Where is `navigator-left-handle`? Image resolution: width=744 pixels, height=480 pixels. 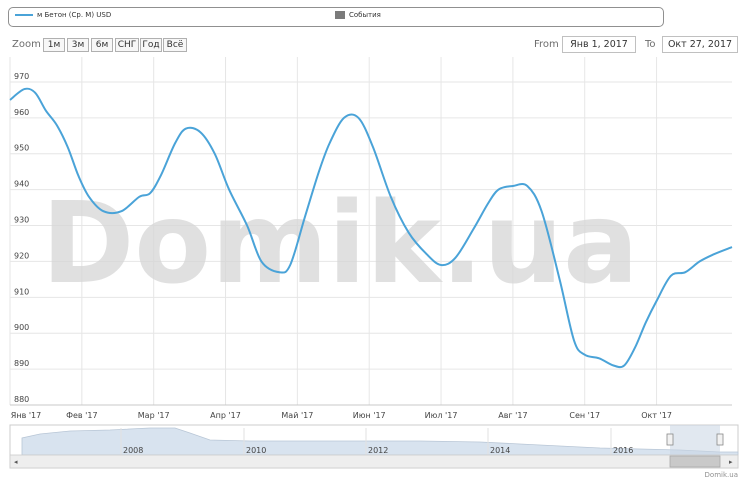 navigator-left-handle is located at coordinates (670, 439).